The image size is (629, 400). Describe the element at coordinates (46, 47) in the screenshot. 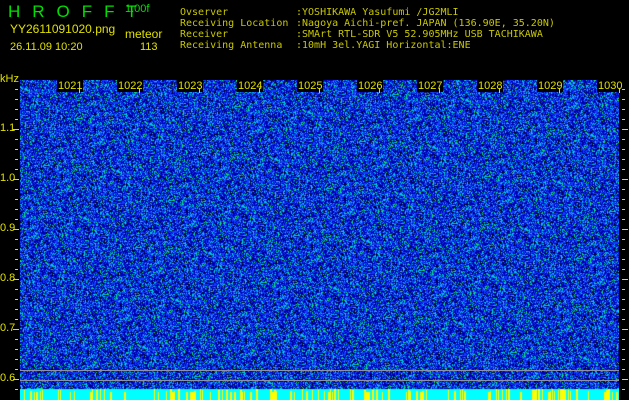

I see `datetime: 26.11.09 10:20` at that location.